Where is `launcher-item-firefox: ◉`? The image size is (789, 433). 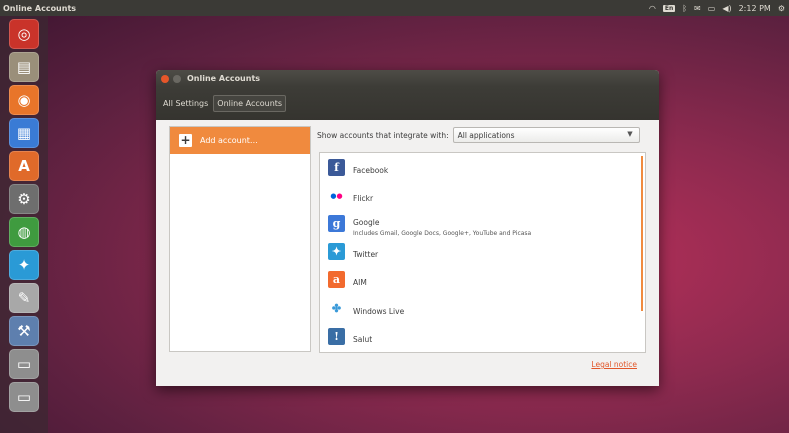 launcher-item-firefox: ◉ is located at coordinates (24, 100).